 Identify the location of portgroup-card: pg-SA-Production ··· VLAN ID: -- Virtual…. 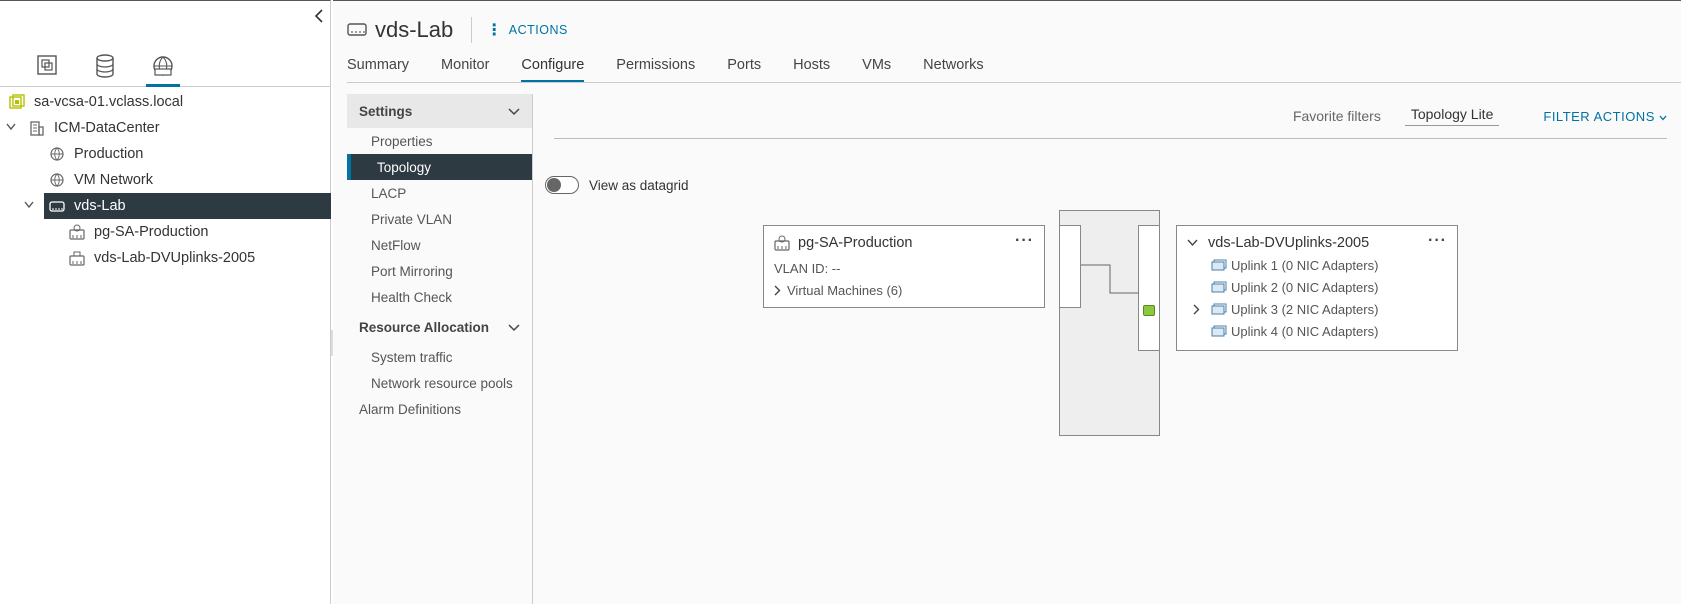
(904, 266).